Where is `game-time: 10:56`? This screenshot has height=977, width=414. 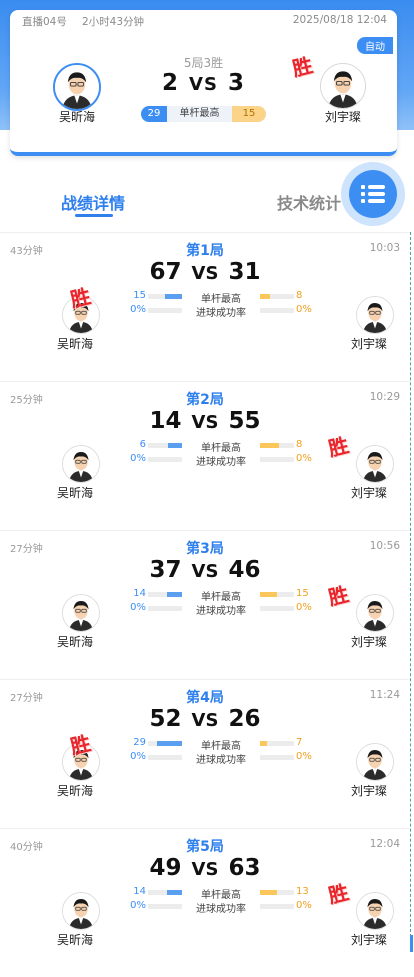 game-time: 10:56 is located at coordinates (384, 546).